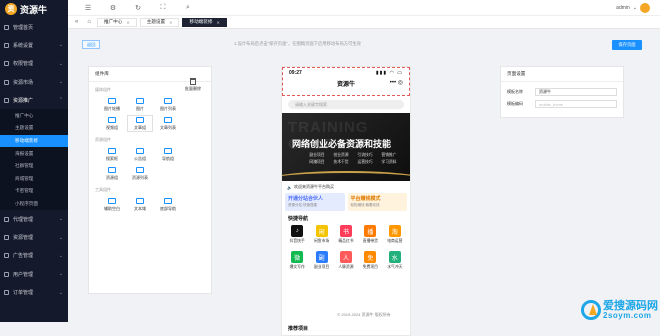  I want to click on sidebar-subitem-theme: 主题设置, so click(34, 128).